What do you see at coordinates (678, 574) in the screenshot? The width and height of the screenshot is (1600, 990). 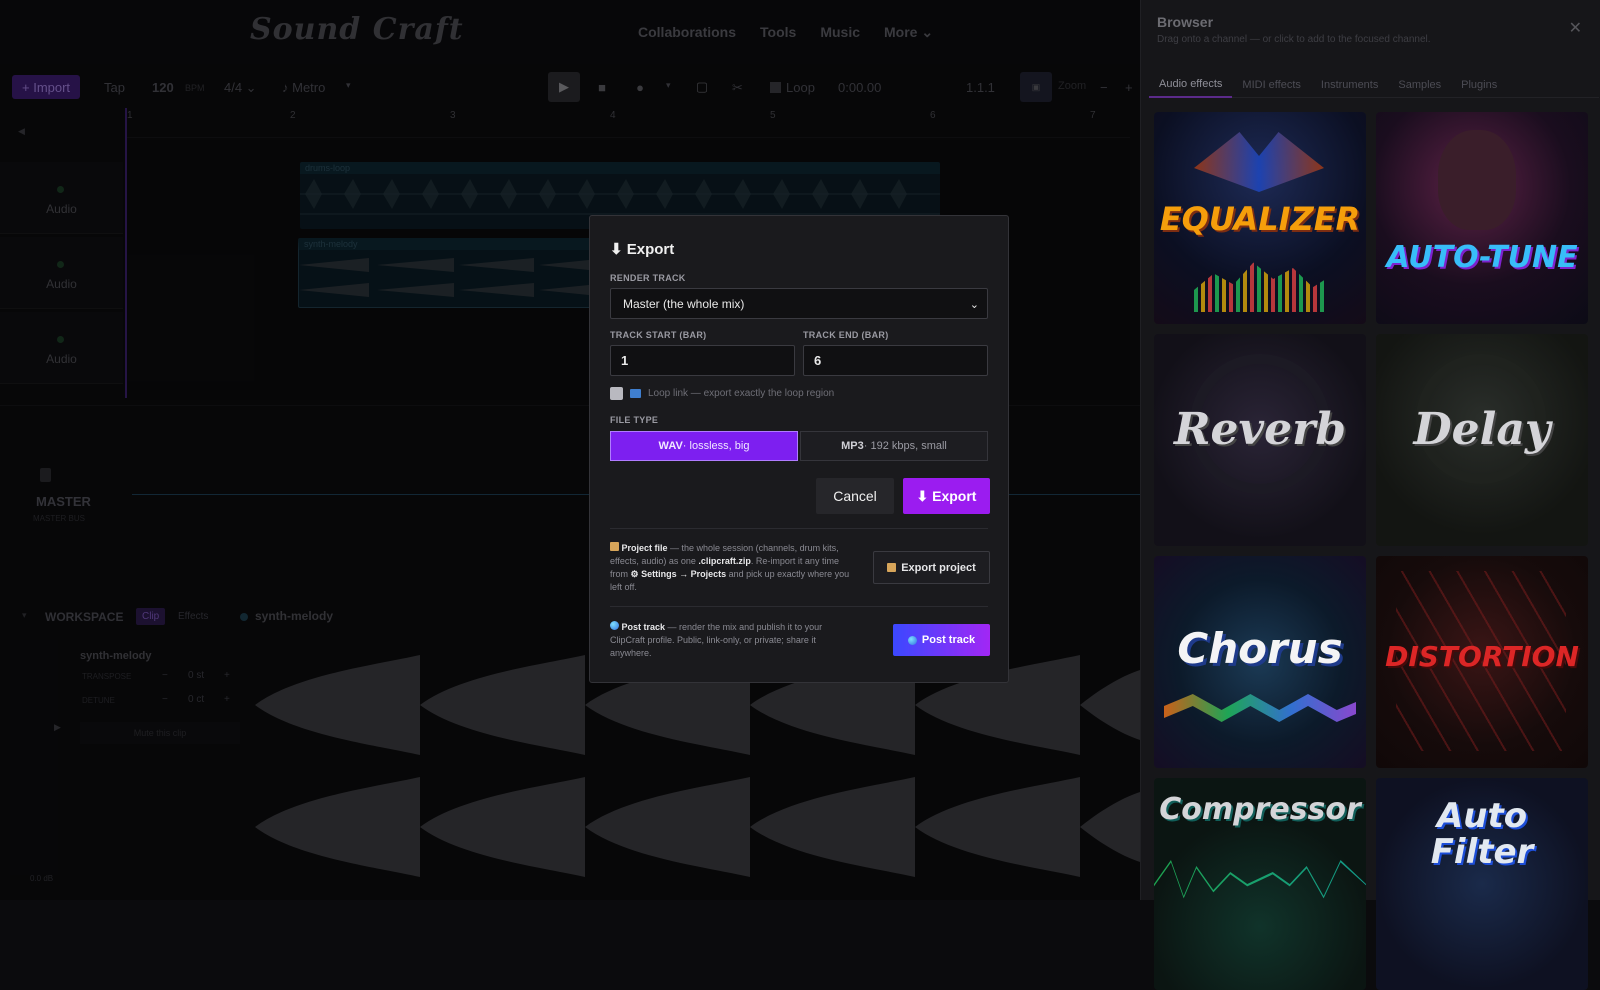 I see `settings-path: ⚙ Settings → Projects` at bounding box center [678, 574].